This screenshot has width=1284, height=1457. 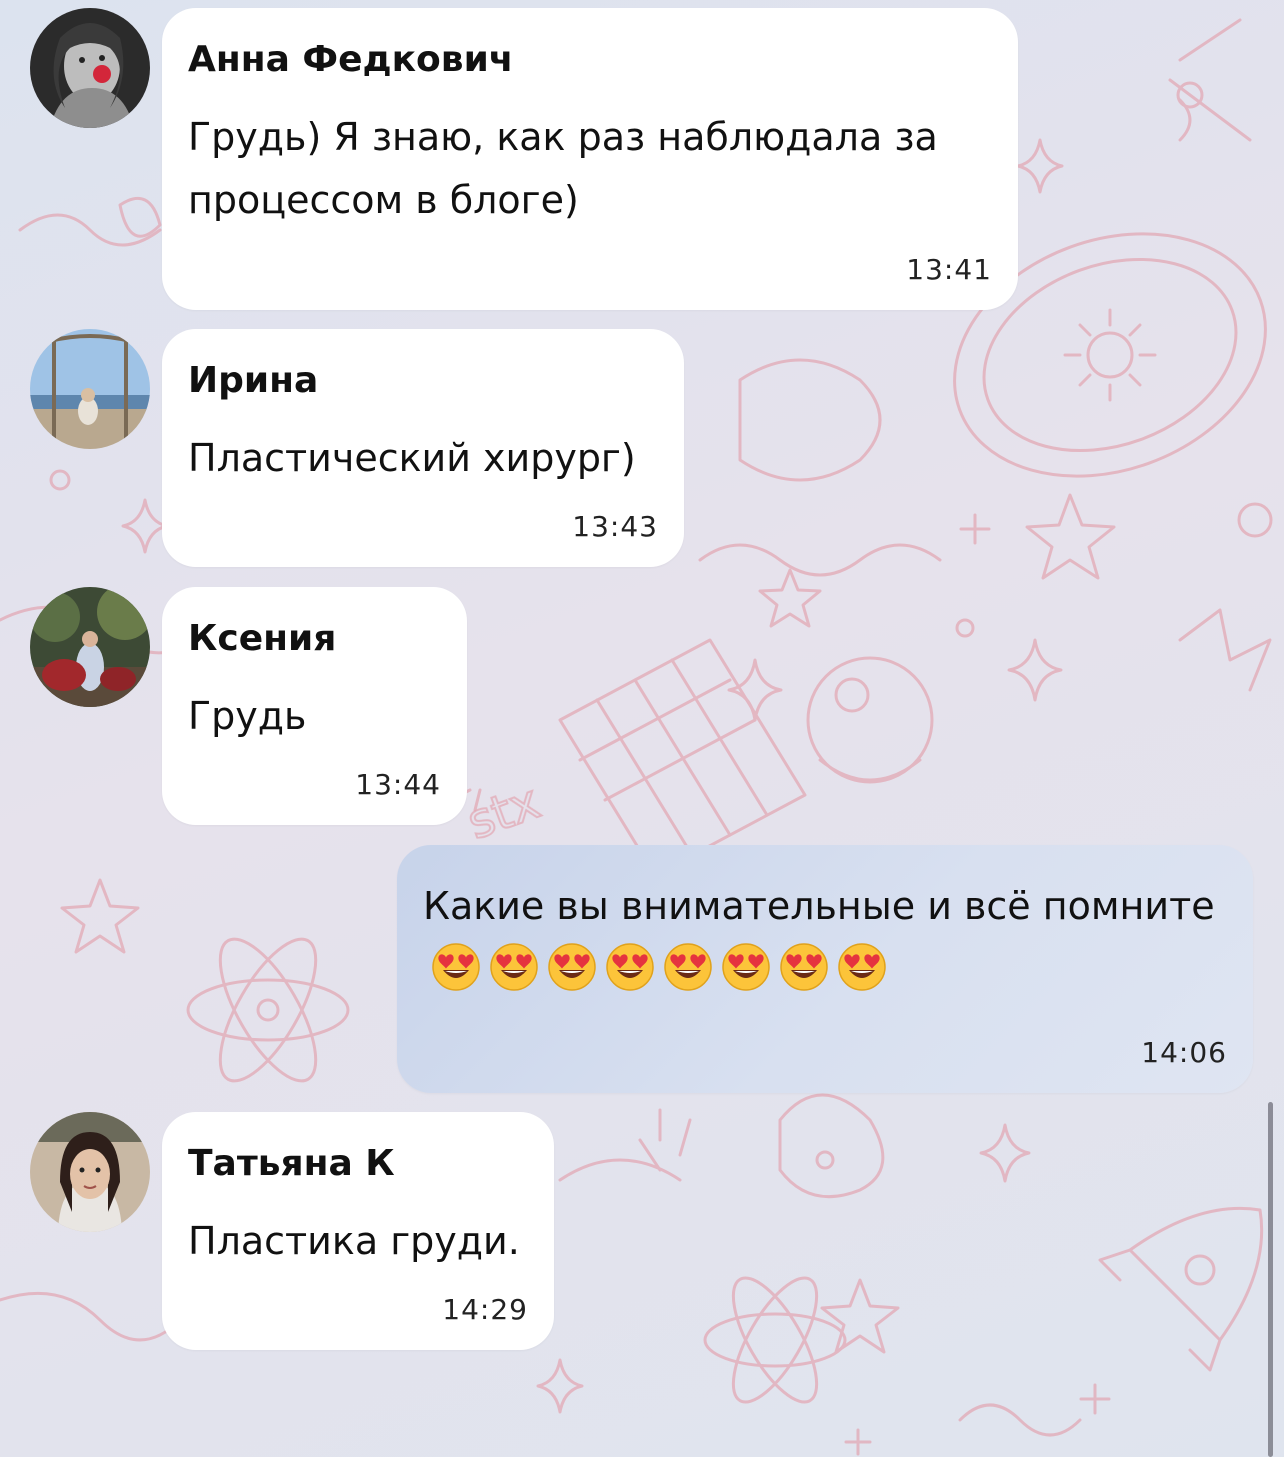 I want to click on message-time: 13:43, so click(x=615, y=526).